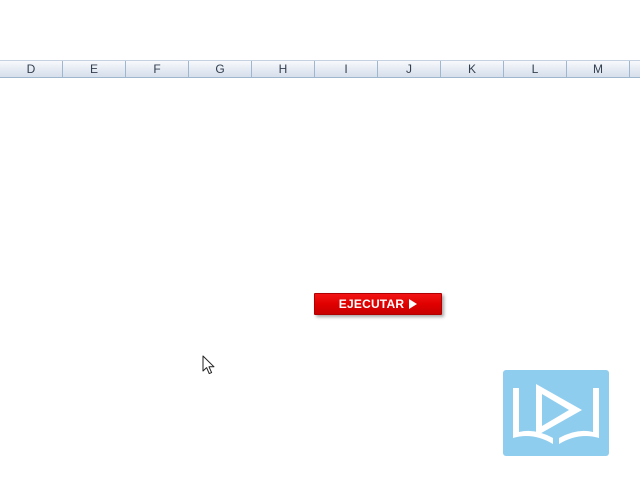 The width and height of the screenshot is (640, 480). Describe the element at coordinates (472, 69) in the screenshot. I see `column-header-k: K` at that location.